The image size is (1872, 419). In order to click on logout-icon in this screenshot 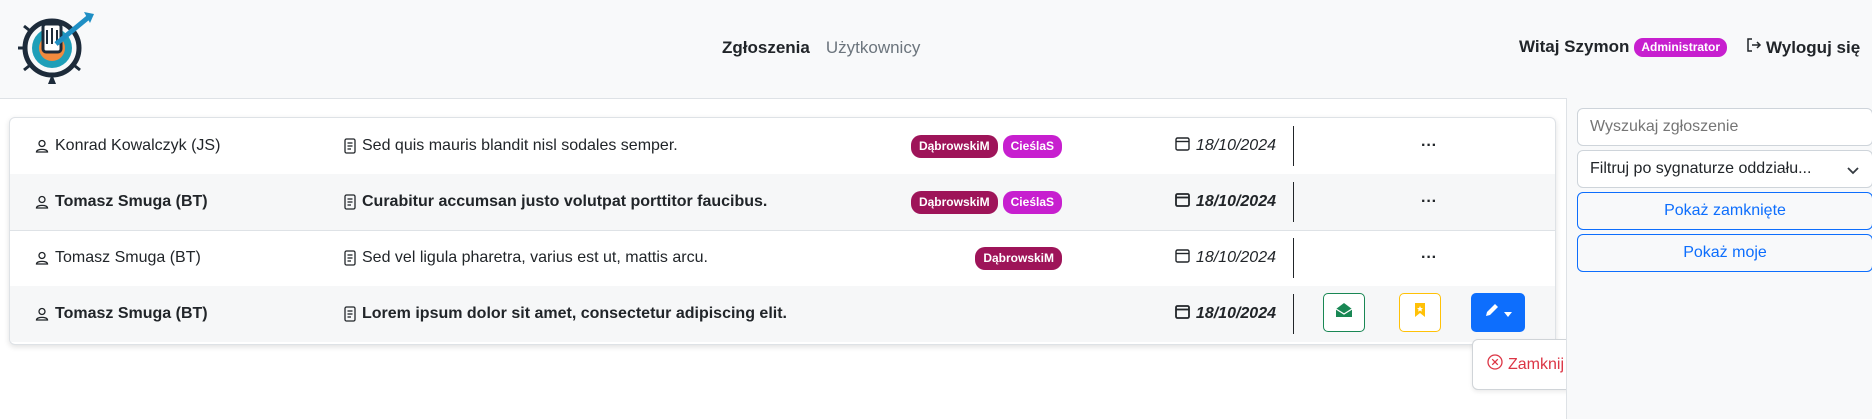, I will do `click(1754, 47)`.